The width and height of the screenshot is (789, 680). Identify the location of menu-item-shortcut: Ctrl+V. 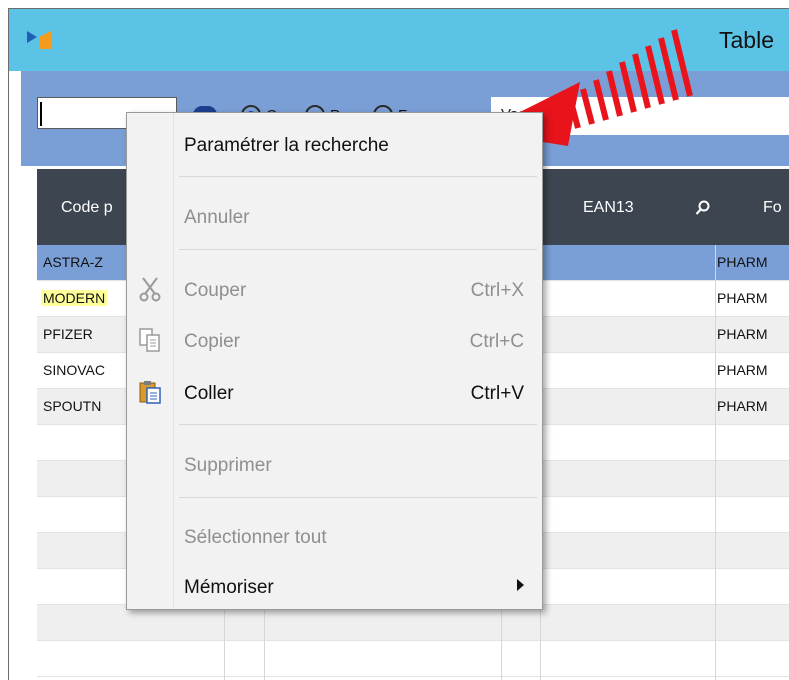
(497, 393).